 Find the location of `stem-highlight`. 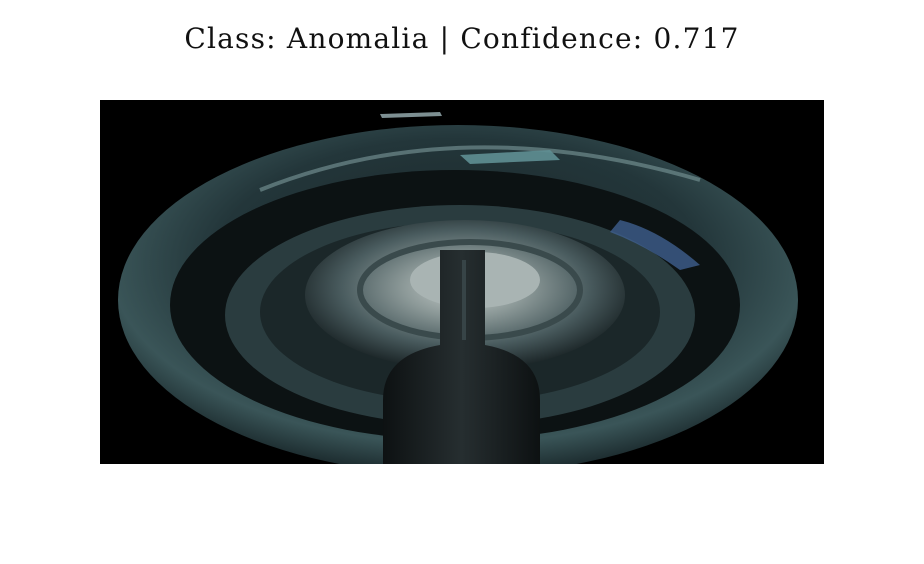

stem-highlight is located at coordinates (464, 300).